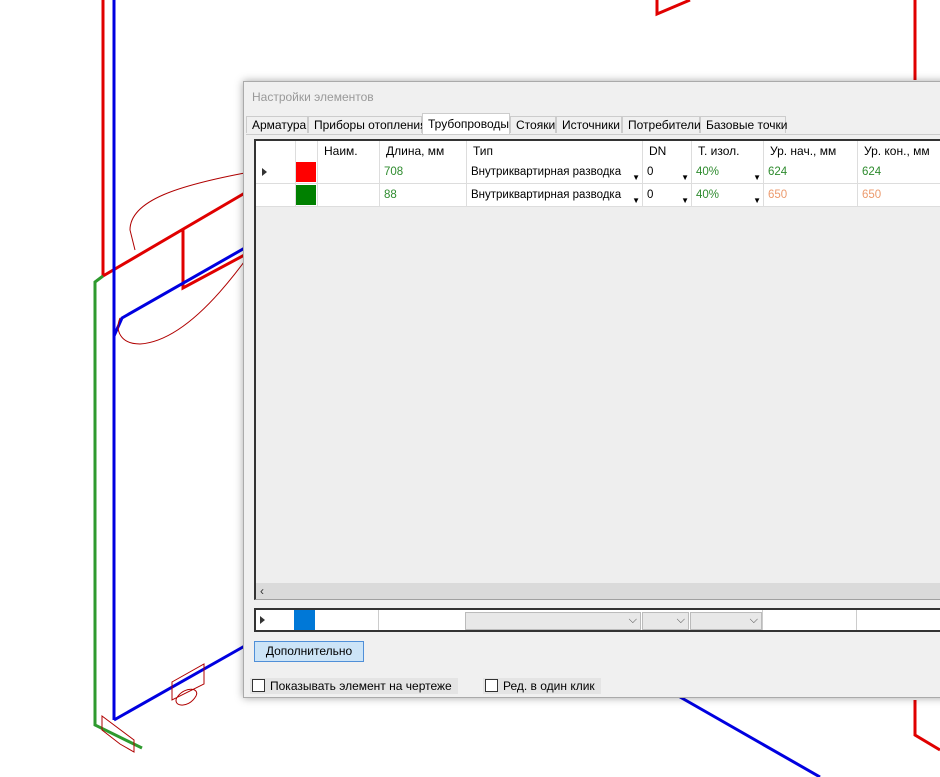 Image resolution: width=940 pixels, height=777 pixels. What do you see at coordinates (313, 97) in the screenshot?
I see `dialog-title: Настройки элементов` at bounding box center [313, 97].